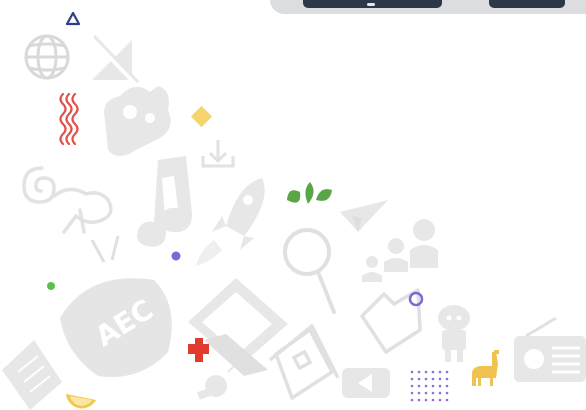 The height and width of the screenshot is (410, 586). What do you see at coordinates (73, 18) in the screenshot?
I see `triangle-shape` at bounding box center [73, 18].